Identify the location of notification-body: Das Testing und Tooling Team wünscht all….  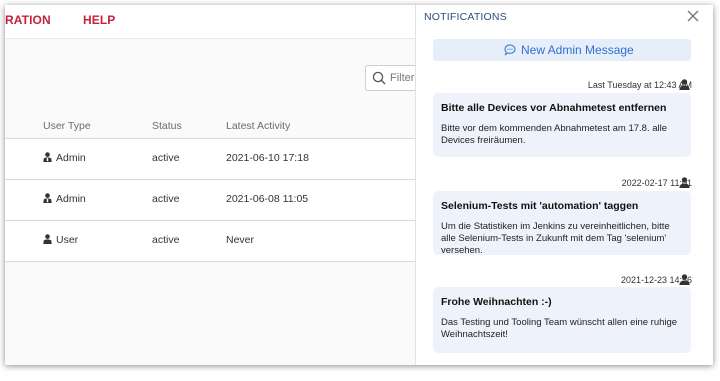
(559, 328).